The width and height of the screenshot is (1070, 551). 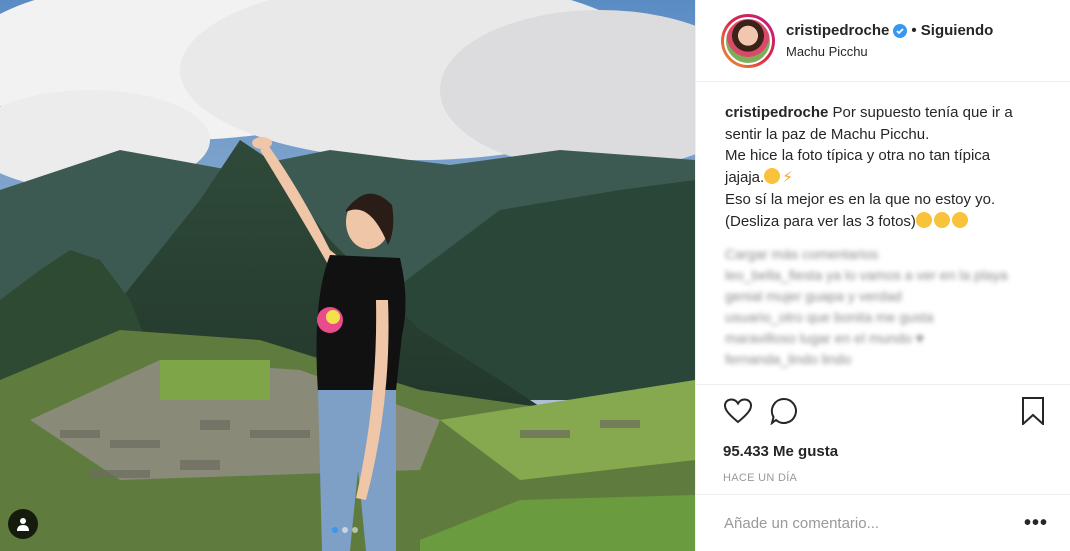 I want to click on lightning-emoji-icon: ⚡, so click(x=787, y=178).